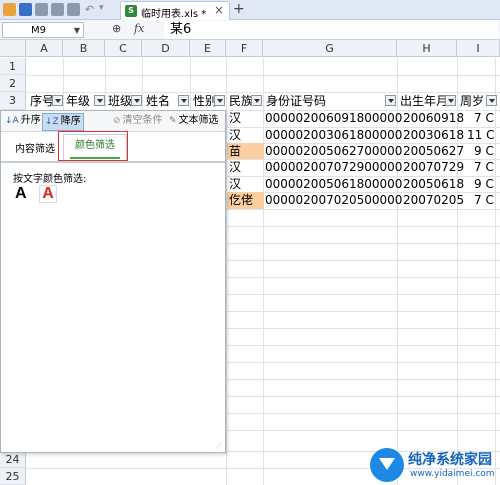 The width and height of the screenshot is (500, 485). I want to click on cell-dob: 20050627, so click(433, 151).